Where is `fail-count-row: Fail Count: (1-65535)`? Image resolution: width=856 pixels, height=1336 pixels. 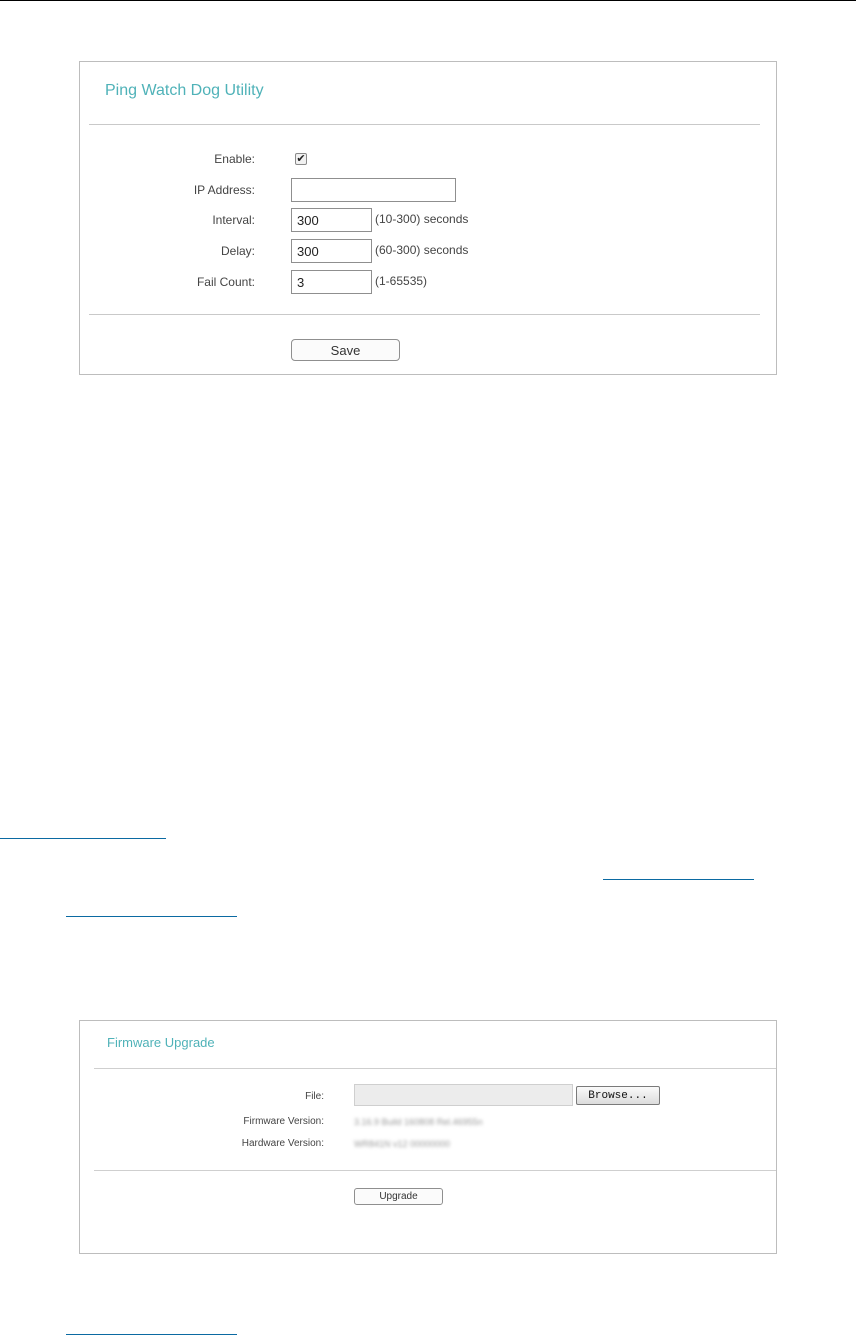 fail-count-row: Fail Count: (1-65535) is located at coordinates (428, 282).